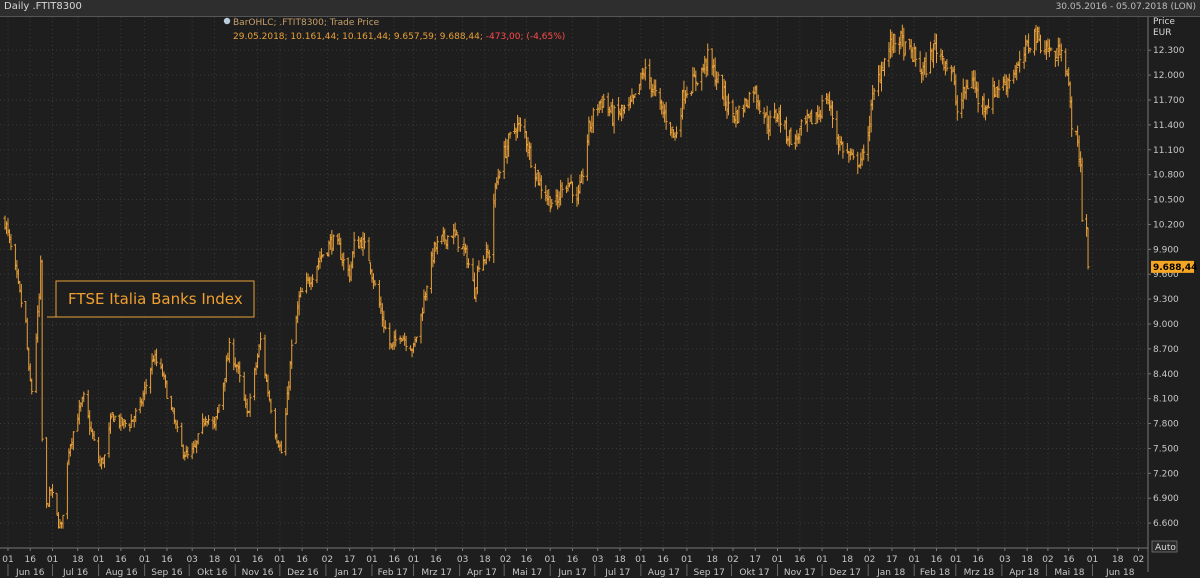 This screenshot has height=578, width=1200. I want to click on month-label: Mai 17, so click(527, 573).